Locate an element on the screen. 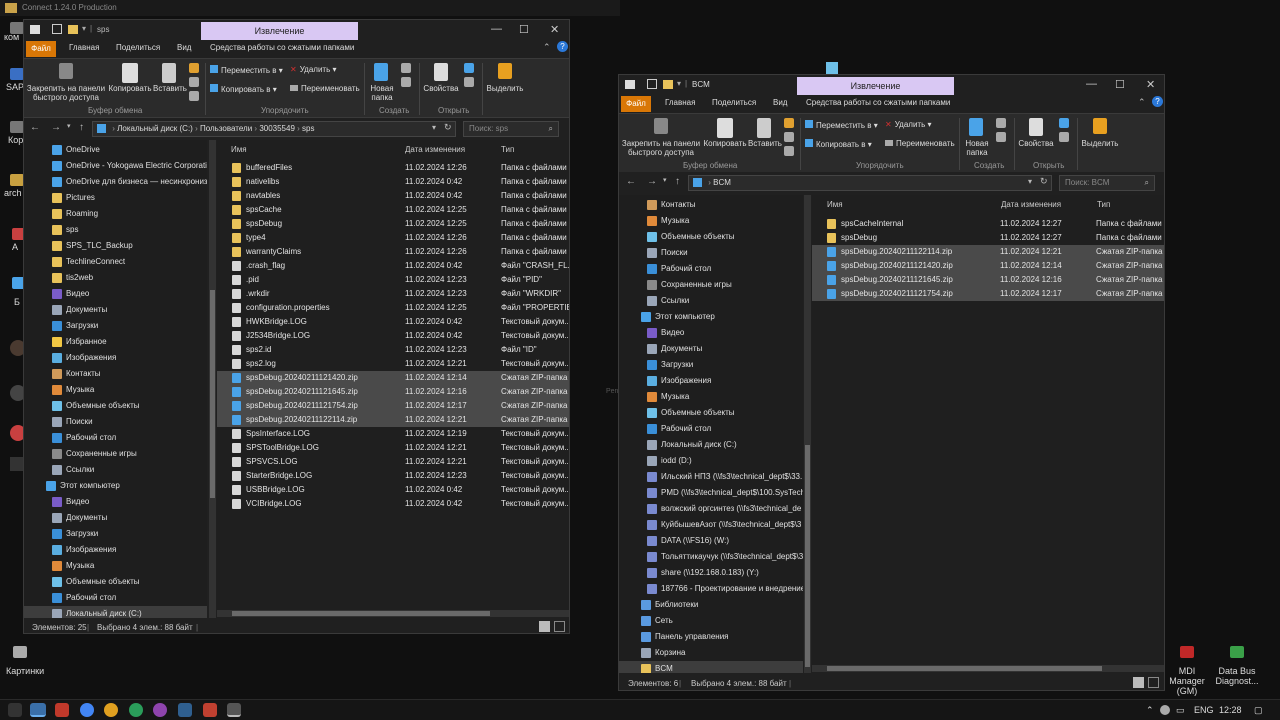 The image size is (1280, 720). desktop-icon-sap: SAP is located at coordinates (15, 80).